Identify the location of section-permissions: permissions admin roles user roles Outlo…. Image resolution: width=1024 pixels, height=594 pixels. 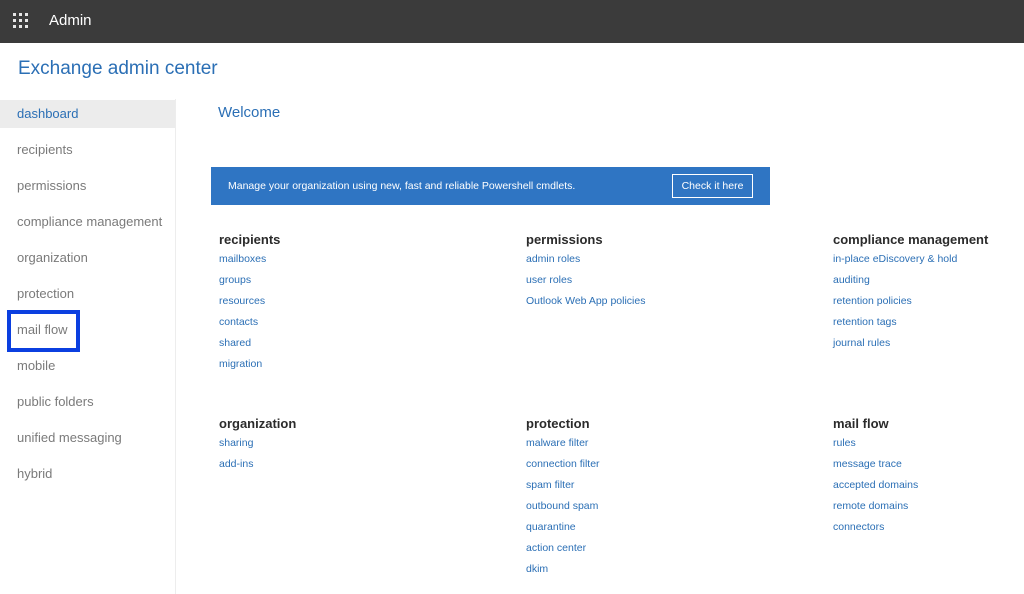
(585, 271).